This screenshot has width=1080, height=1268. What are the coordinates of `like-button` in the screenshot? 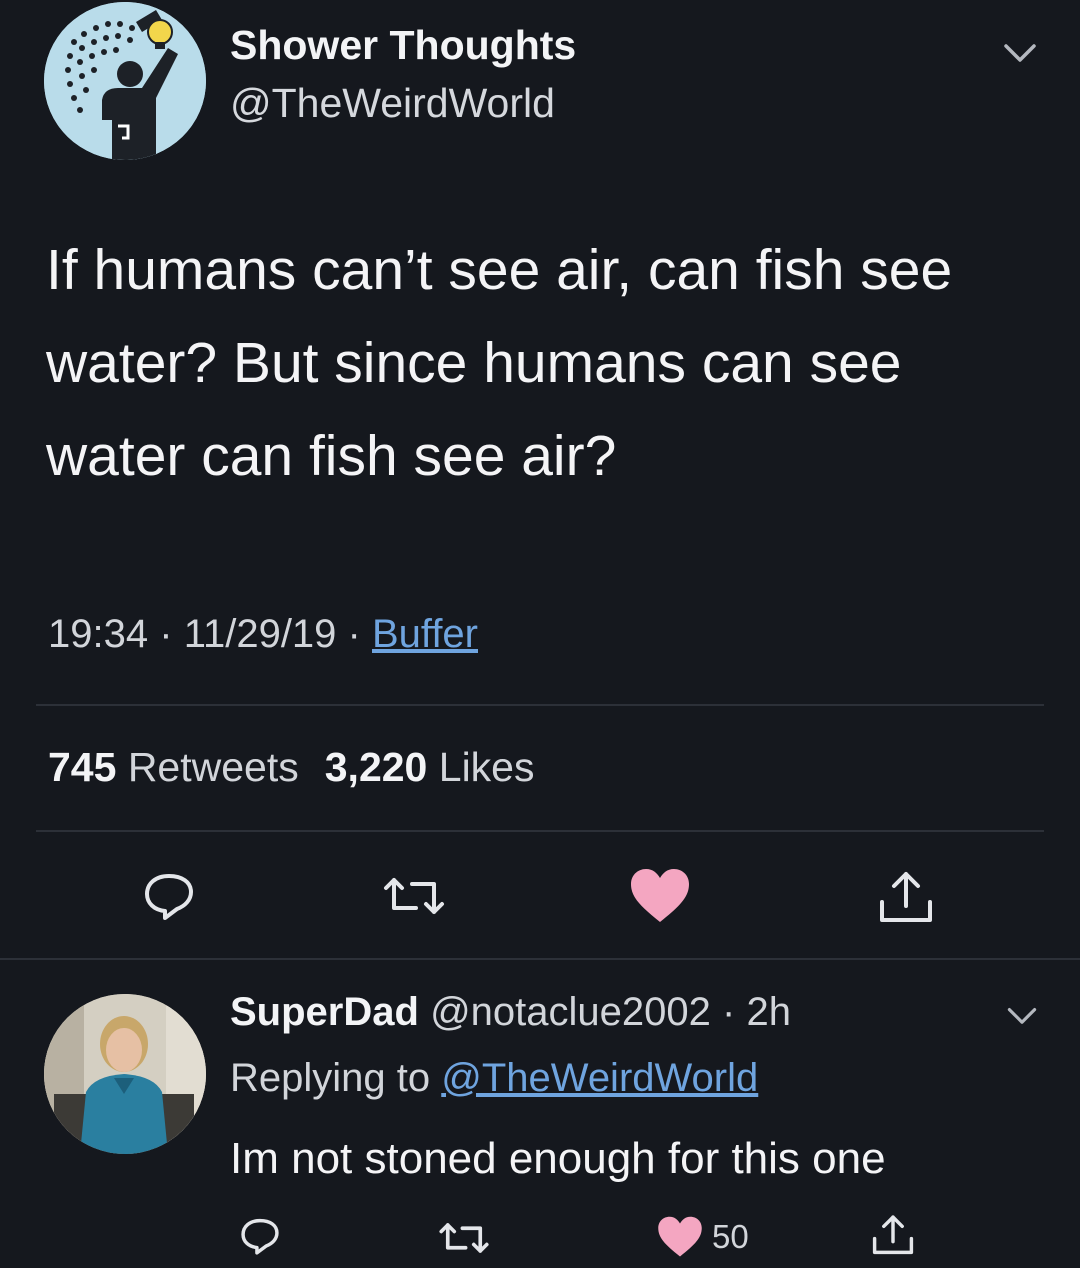 It's located at (660, 898).